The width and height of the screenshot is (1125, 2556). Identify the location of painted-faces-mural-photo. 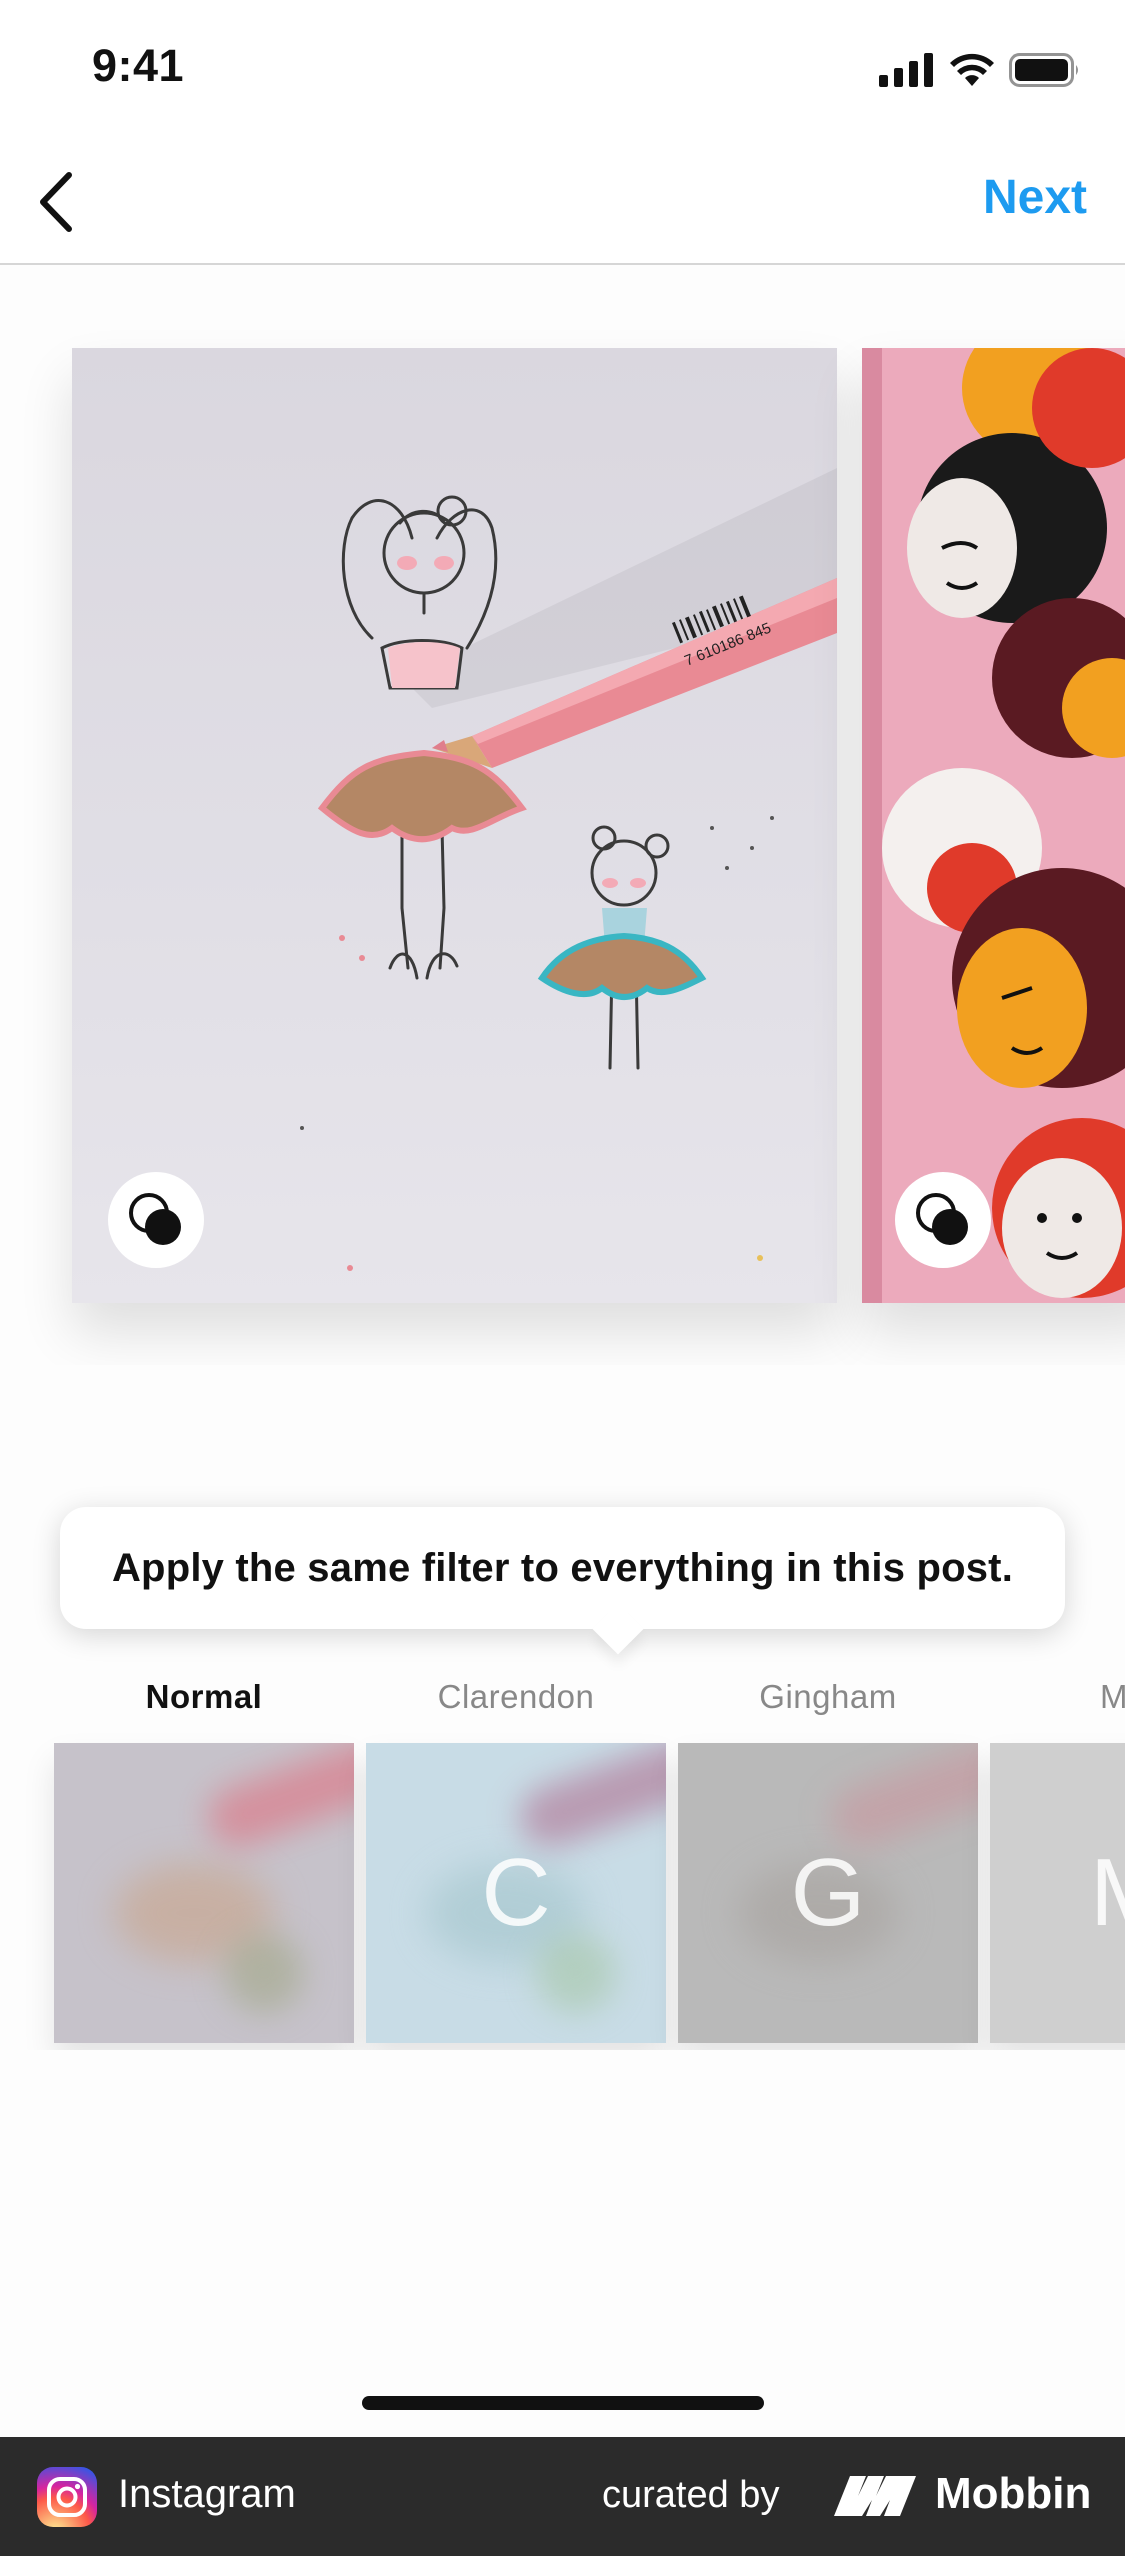
(993, 825).